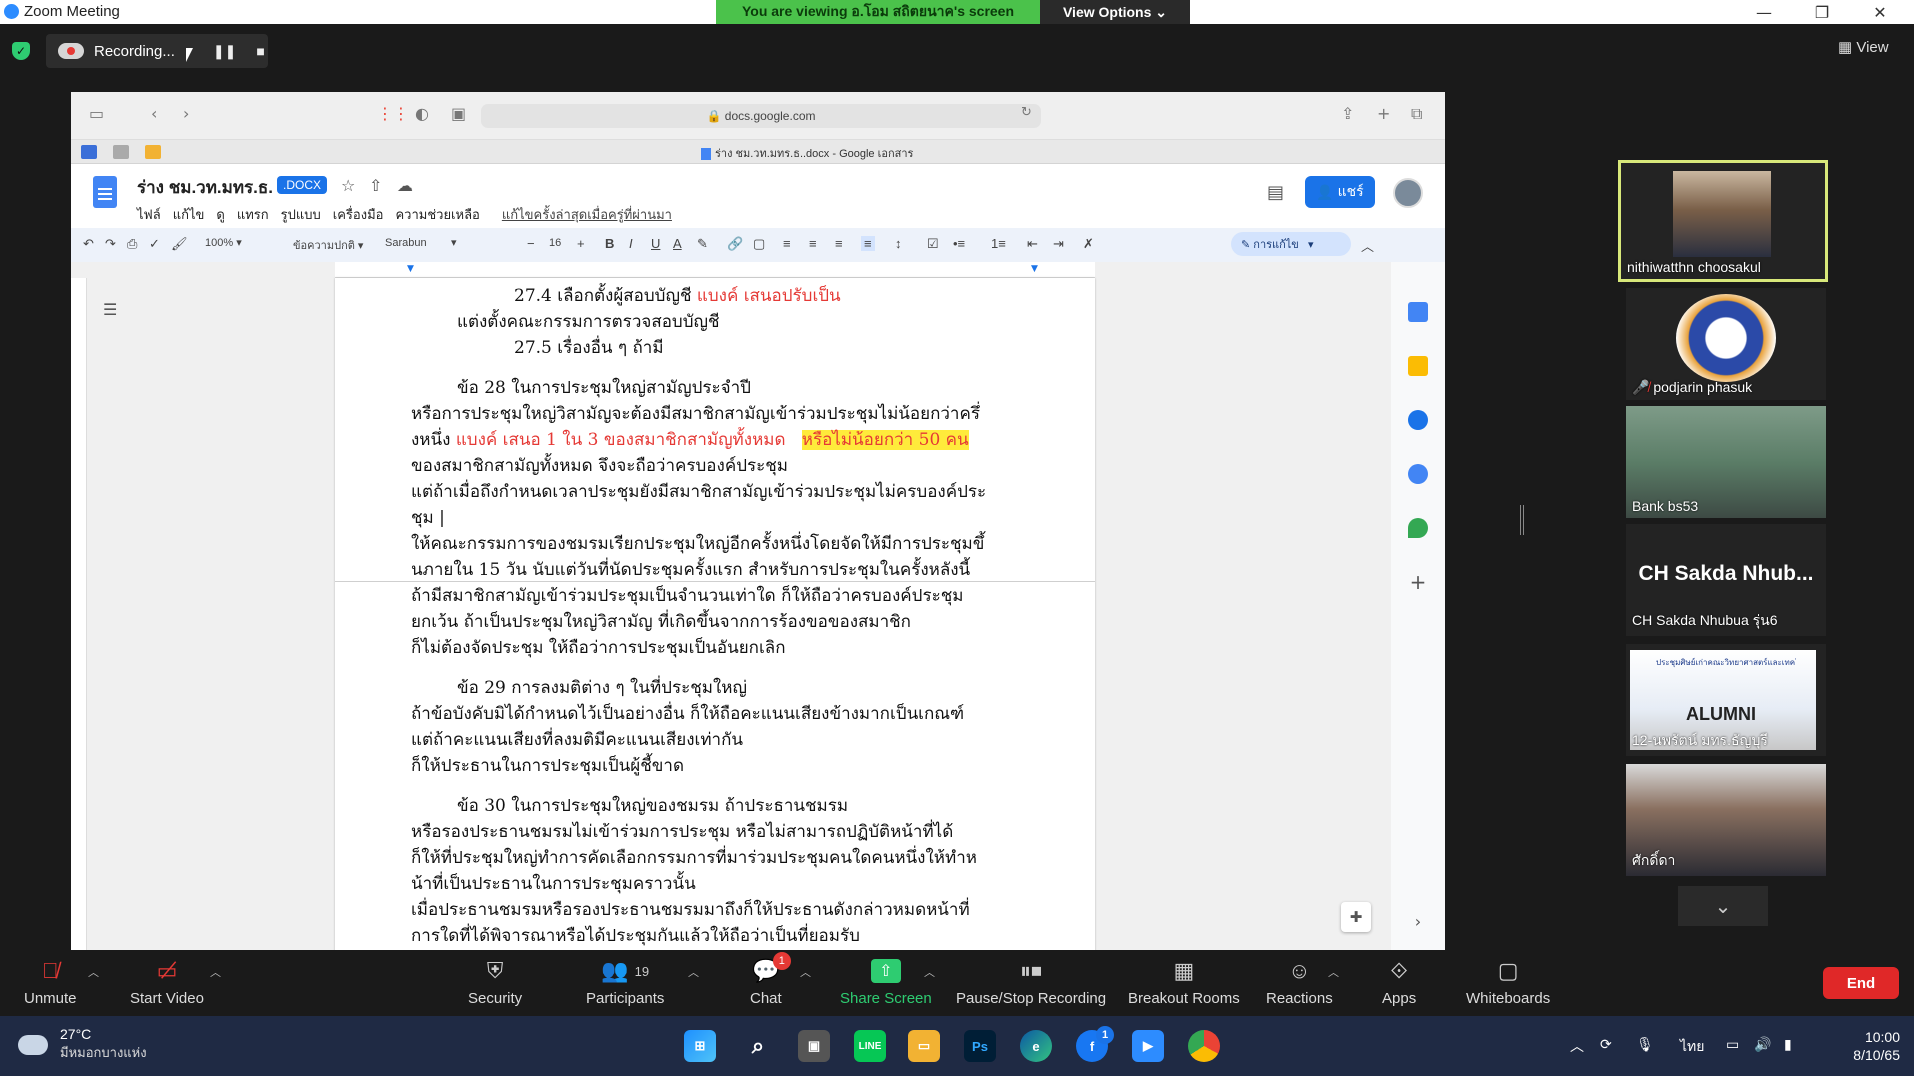 The height and width of the screenshot is (1076, 1914). Describe the element at coordinates (980, 1046) in the screenshot. I see `photoshop-icon: Ps` at that location.